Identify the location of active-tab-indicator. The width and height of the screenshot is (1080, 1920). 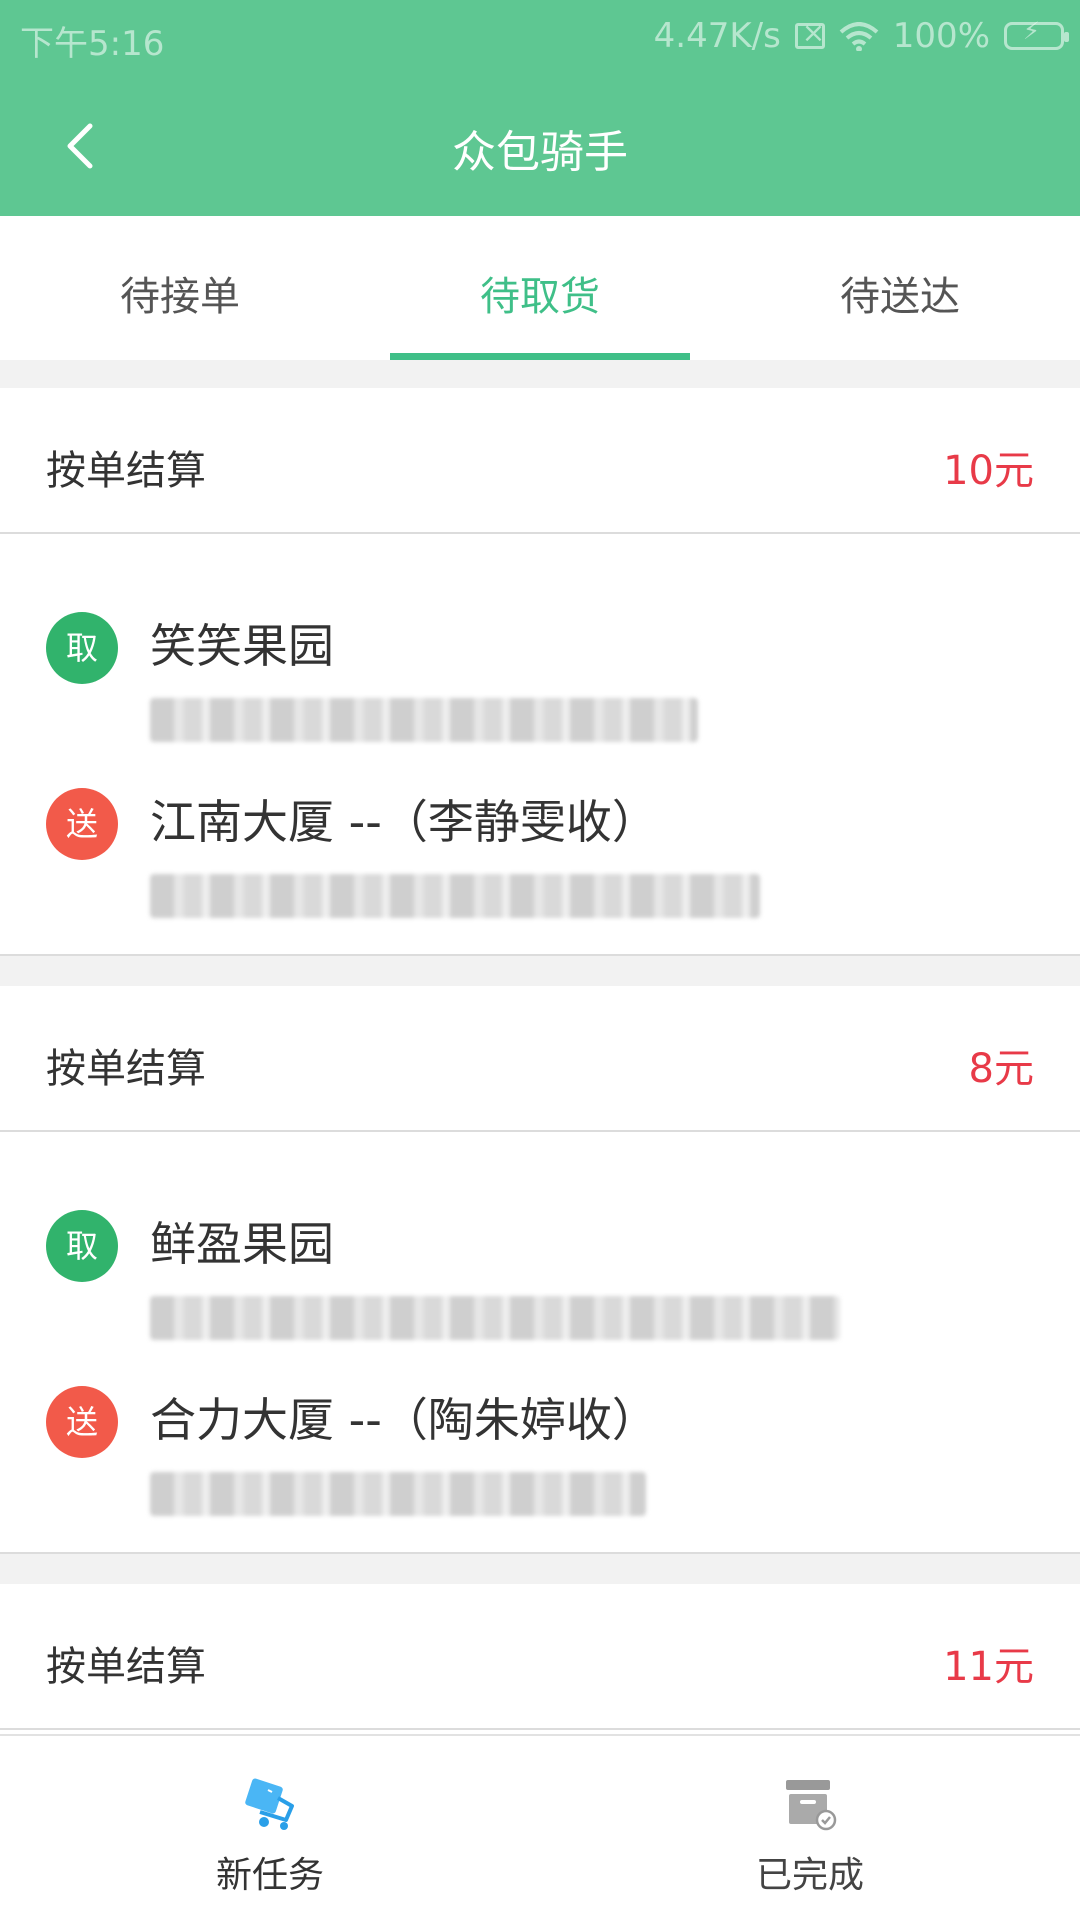
(540, 356).